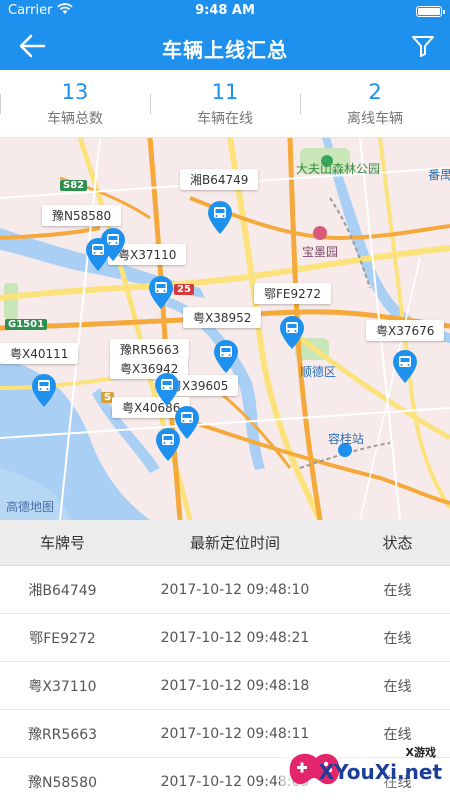 This screenshot has height=800, width=450. Describe the element at coordinates (225, 92) in the screenshot. I see `stat-online-value: 11` at that location.